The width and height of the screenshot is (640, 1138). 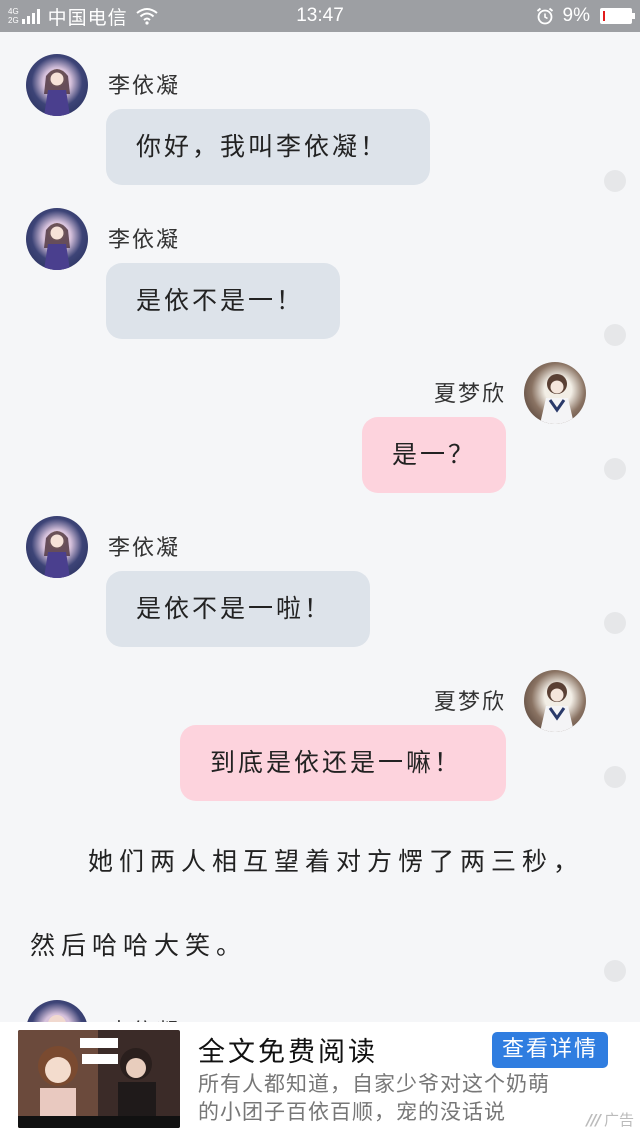 What do you see at coordinates (544, 16) in the screenshot?
I see `alarm-icon` at bounding box center [544, 16].